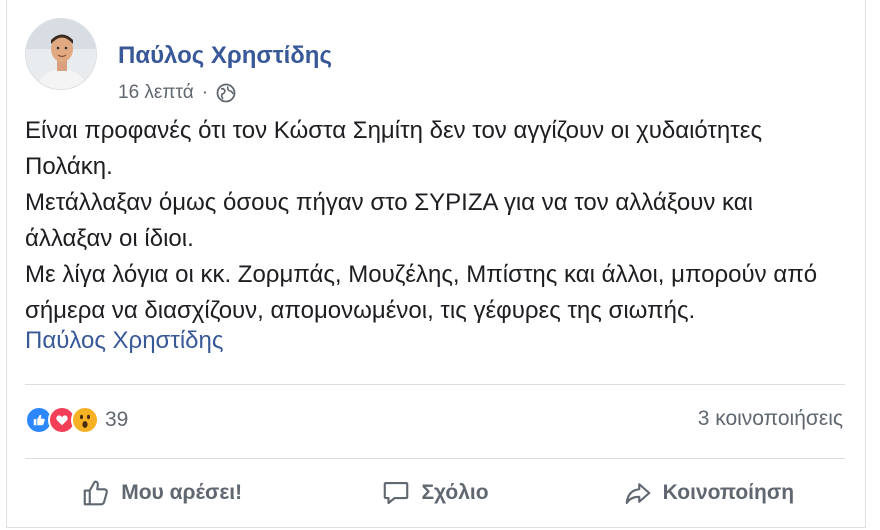 Image resolution: width=880 pixels, height=530 pixels. Describe the element at coordinates (728, 492) in the screenshot. I see `share-button-label: Κοινοποίηση` at that location.